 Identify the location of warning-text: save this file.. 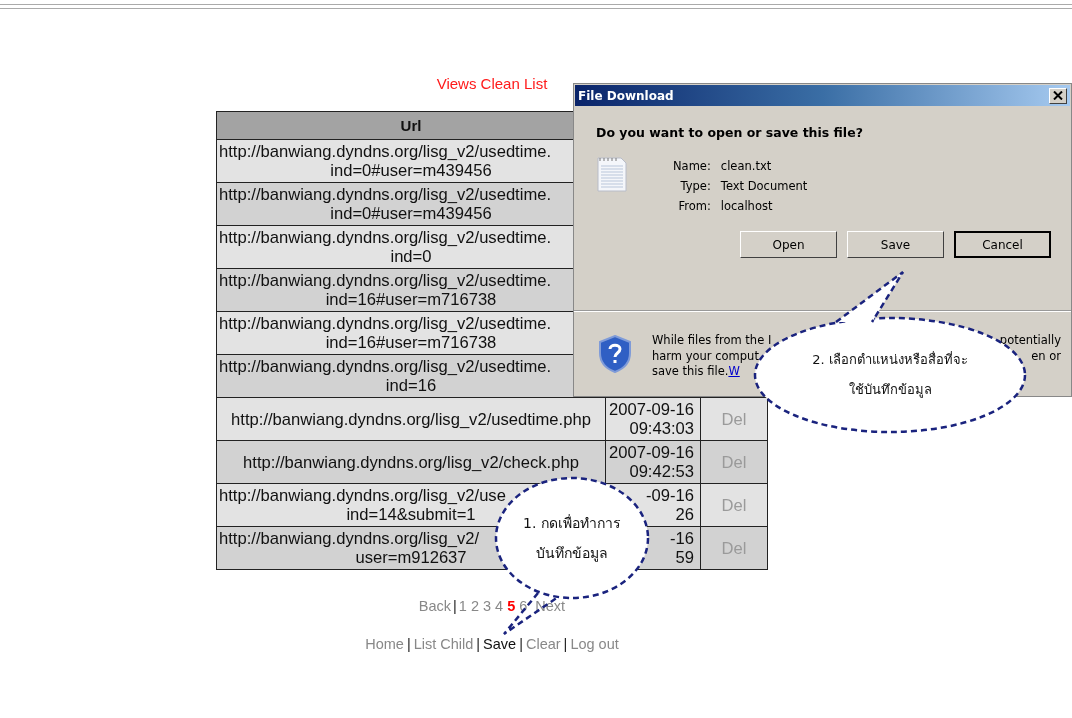
(690, 371).